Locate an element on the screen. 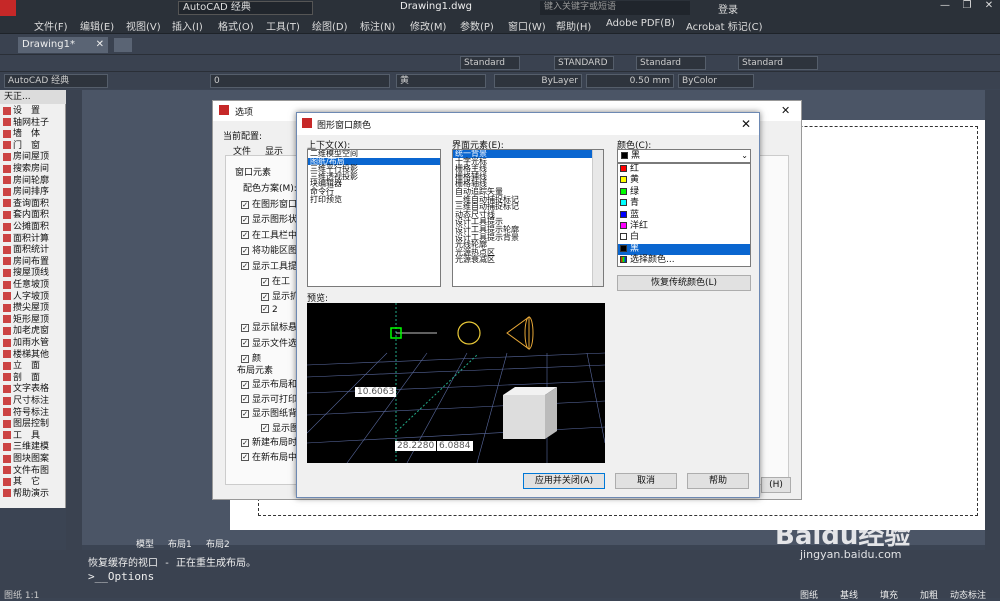 The height and width of the screenshot is (601, 1000). element-list-scrollbar is located at coordinates (597, 218).